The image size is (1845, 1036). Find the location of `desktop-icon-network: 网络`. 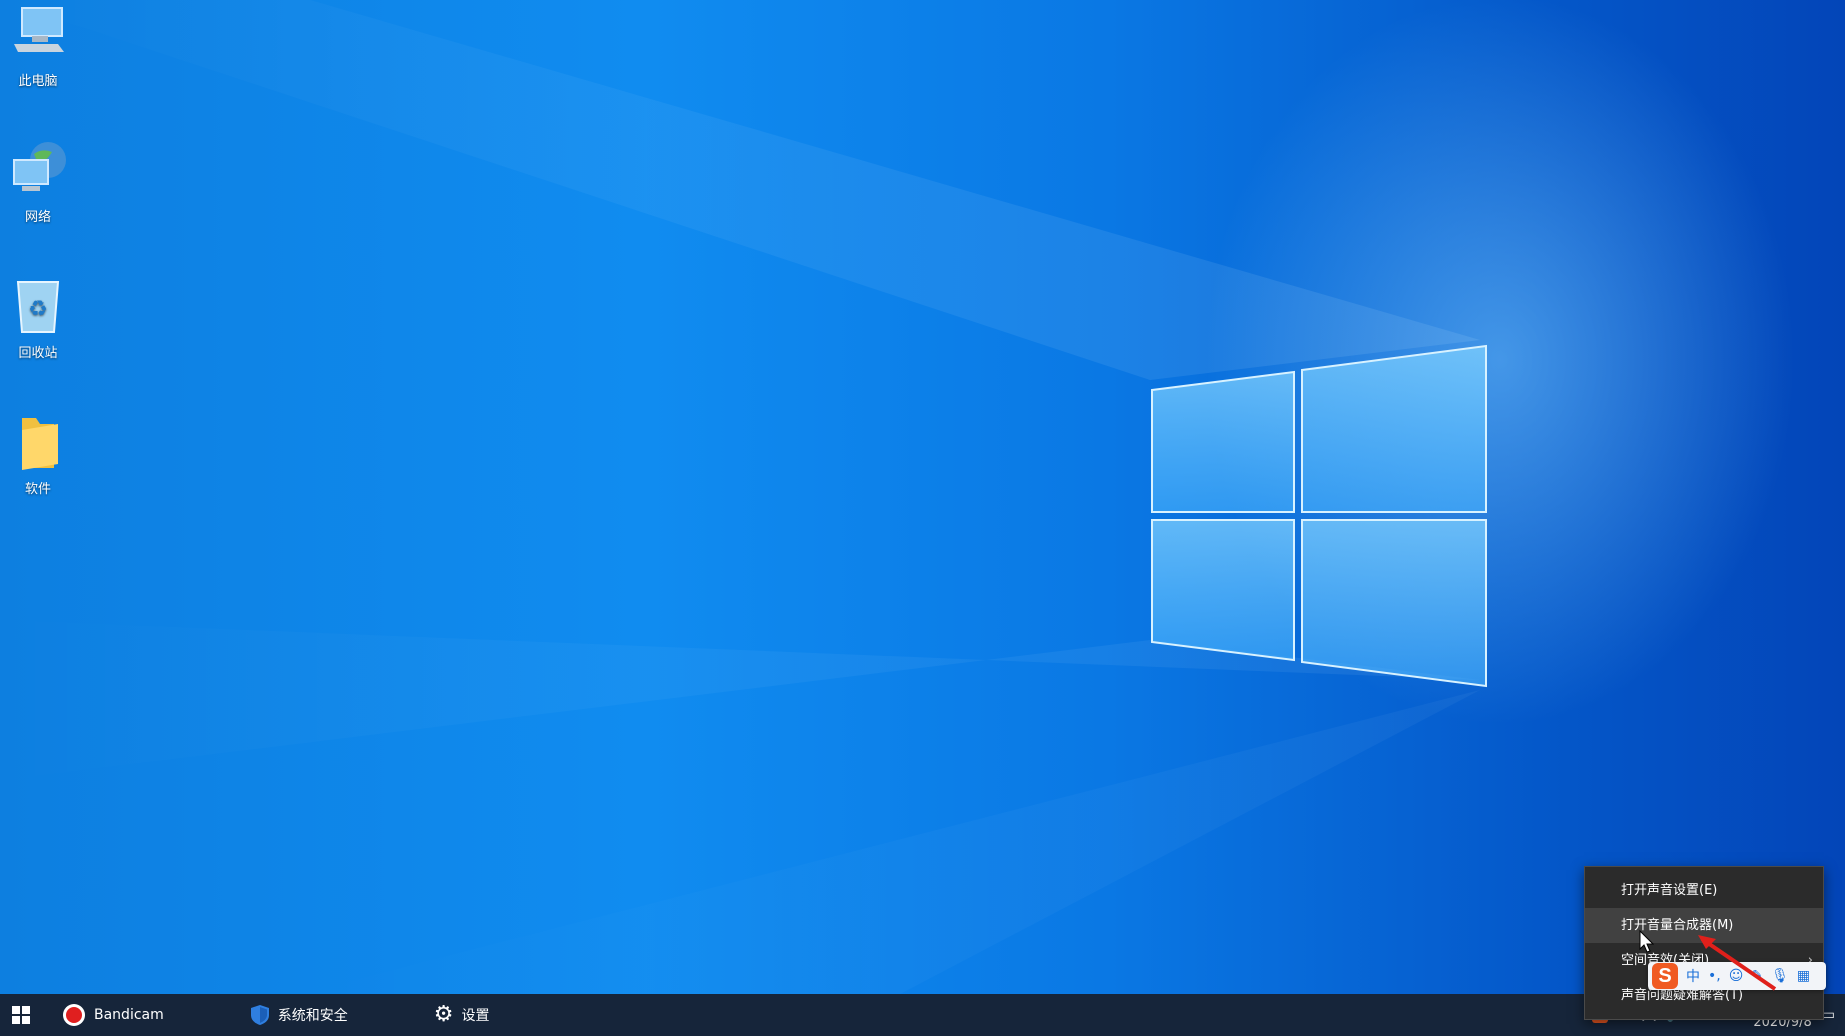

desktop-icon-network: 网络 is located at coordinates (38, 182).